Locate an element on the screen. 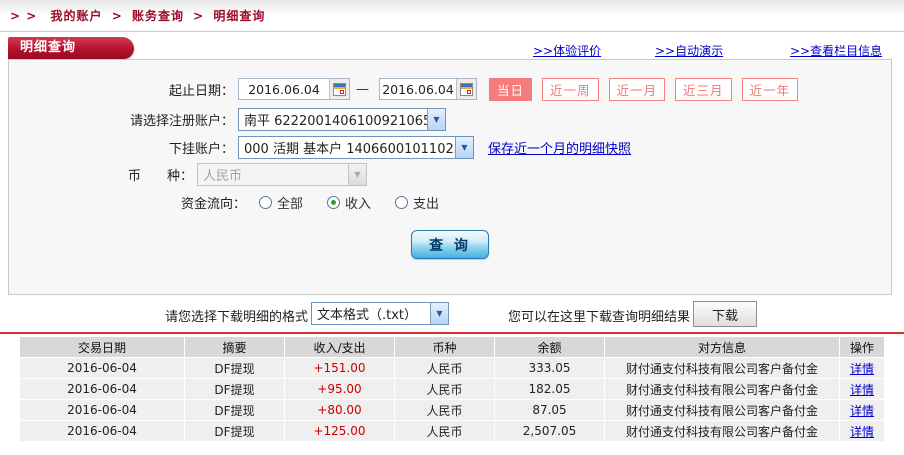  download-format-value: 文本格式（.txt） is located at coordinates (367, 315).